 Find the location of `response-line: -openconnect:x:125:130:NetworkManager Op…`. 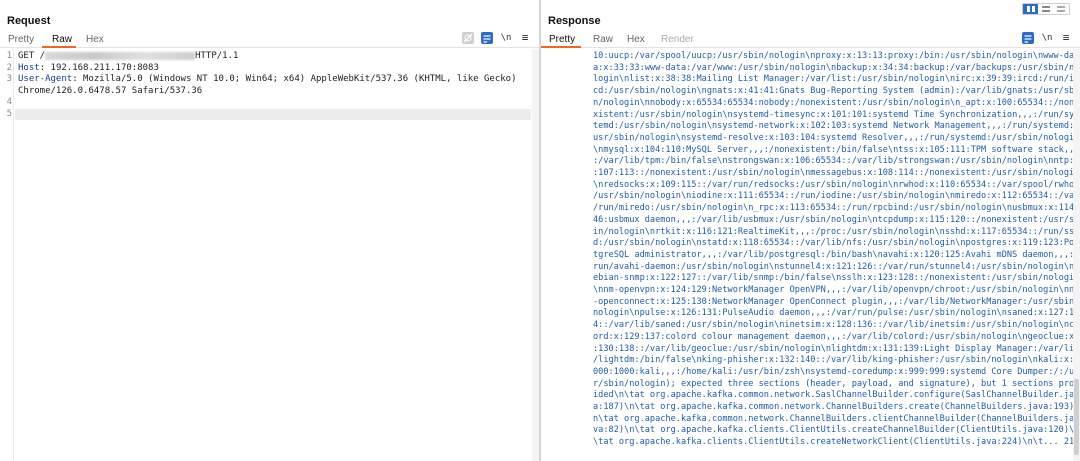

response-line: -openconnect:x:125:130:NetworkManager Op… is located at coordinates (836, 301).